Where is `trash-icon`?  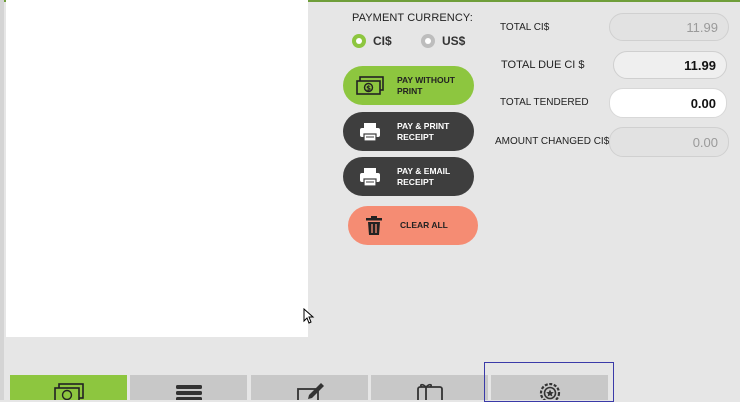
trash-icon is located at coordinates (374, 226).